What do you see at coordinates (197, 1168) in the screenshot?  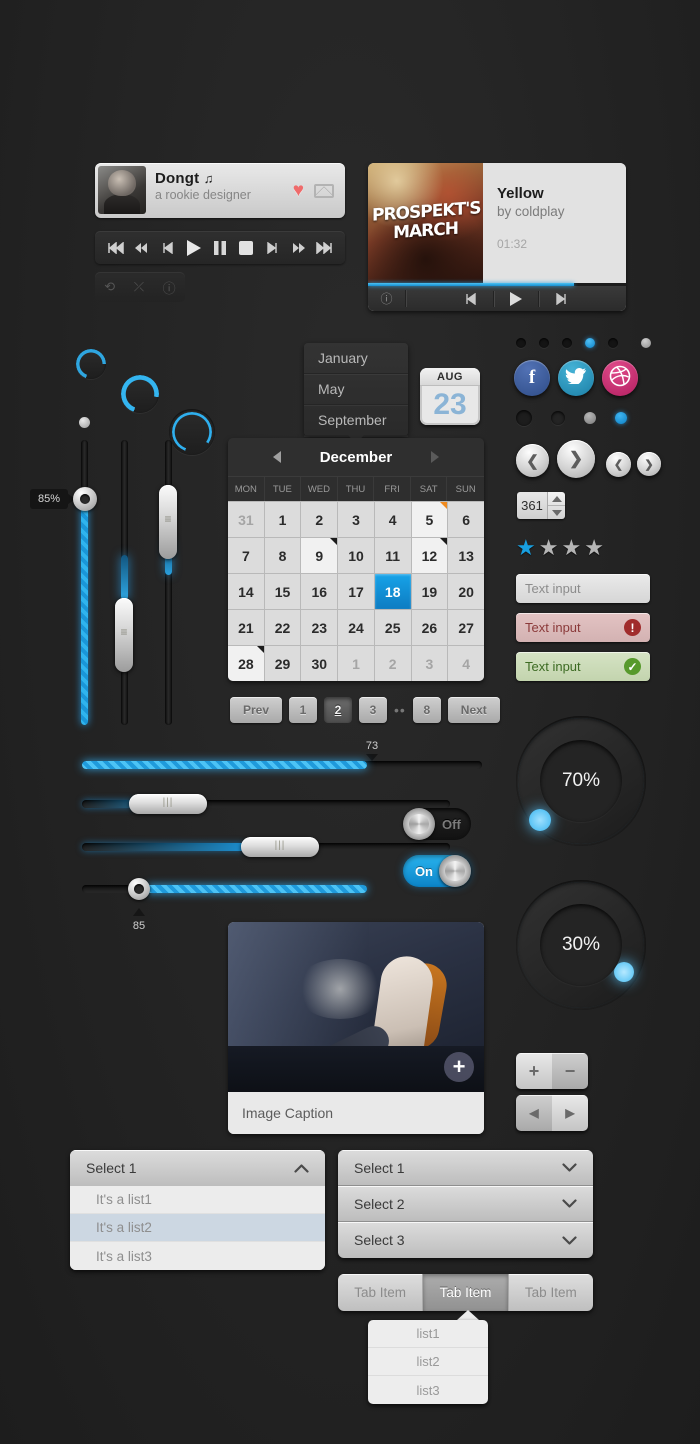 I see `select-open-header: Select 1` at bounding box center [197, 1168].